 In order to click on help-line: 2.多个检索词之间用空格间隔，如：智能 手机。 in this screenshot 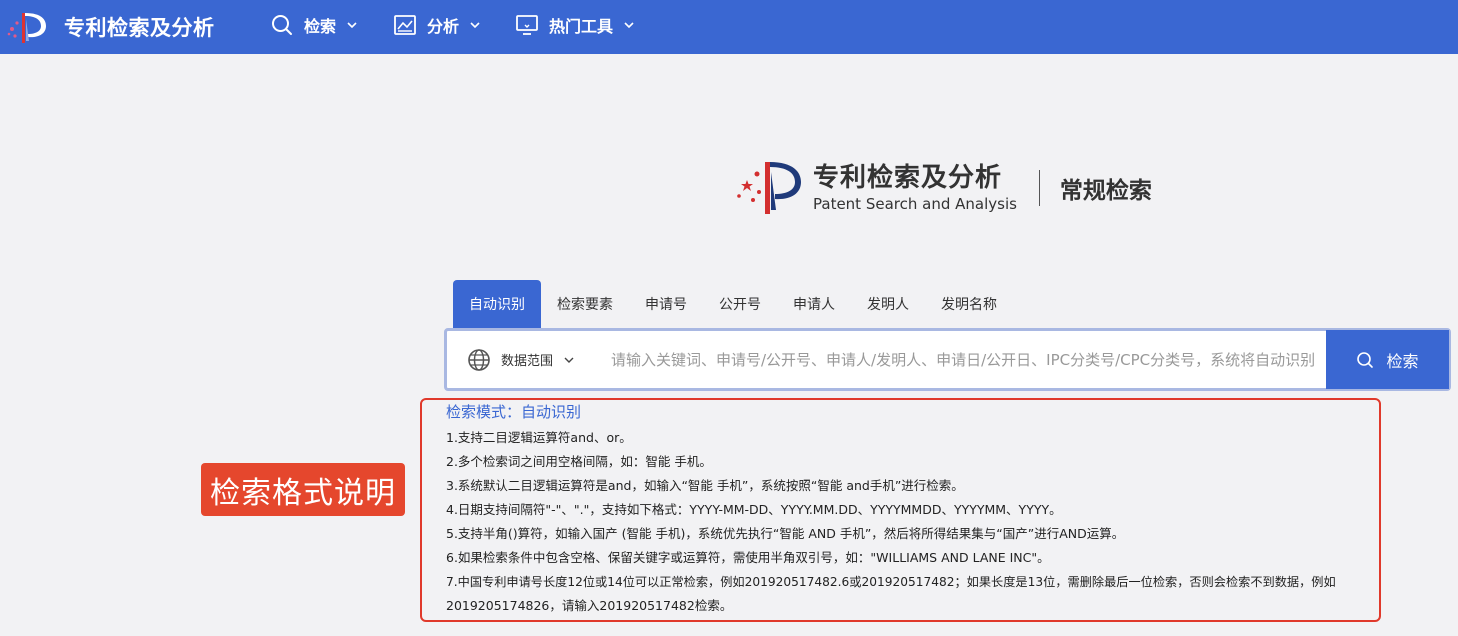, I will do `click(579, 461)`.